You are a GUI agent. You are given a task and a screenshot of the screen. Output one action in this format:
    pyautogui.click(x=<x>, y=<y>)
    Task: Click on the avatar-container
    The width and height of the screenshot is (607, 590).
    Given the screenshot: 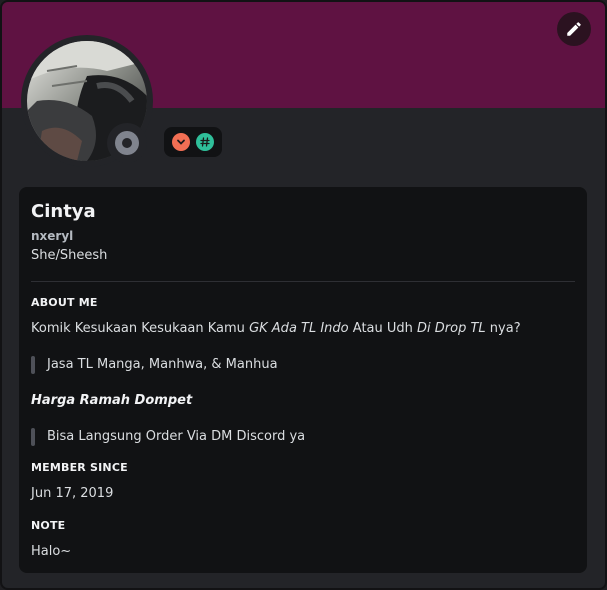 What is the action you would take?
    pyautogui.click(x=87, y=101)
    